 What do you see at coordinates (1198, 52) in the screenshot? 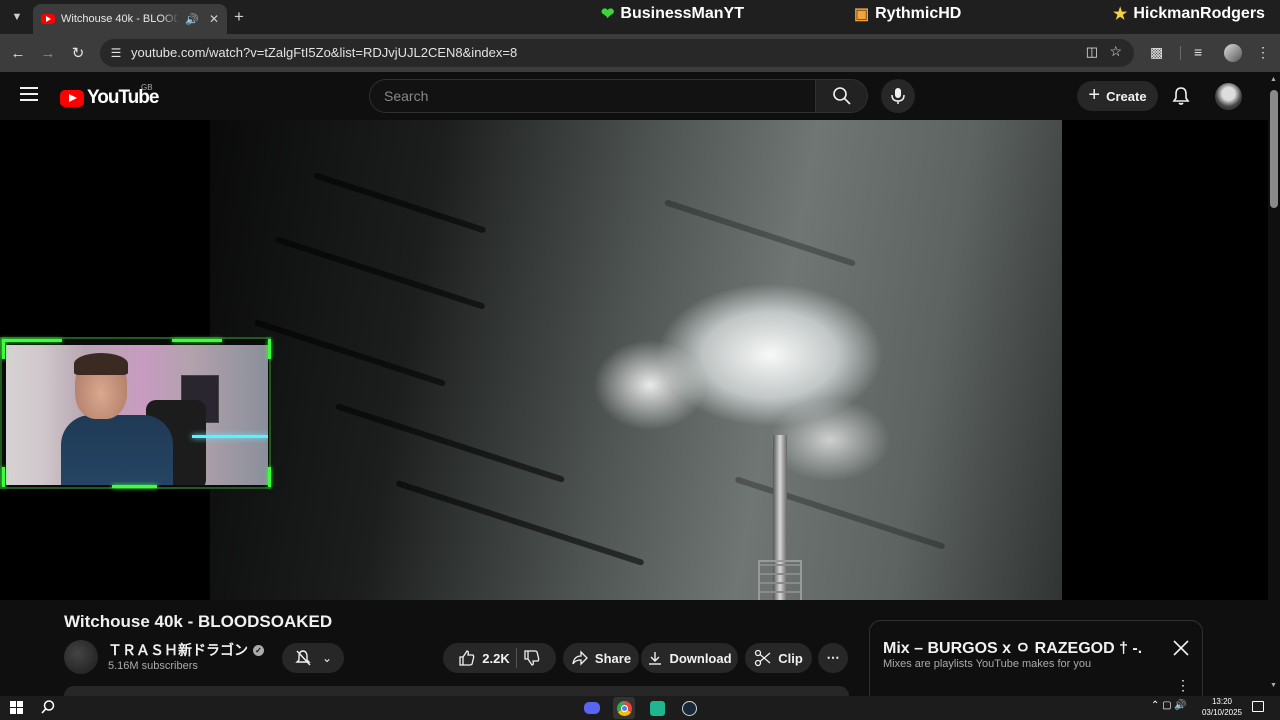
I see `media-control-icon: ≡` at bounding box center [1198, 52].